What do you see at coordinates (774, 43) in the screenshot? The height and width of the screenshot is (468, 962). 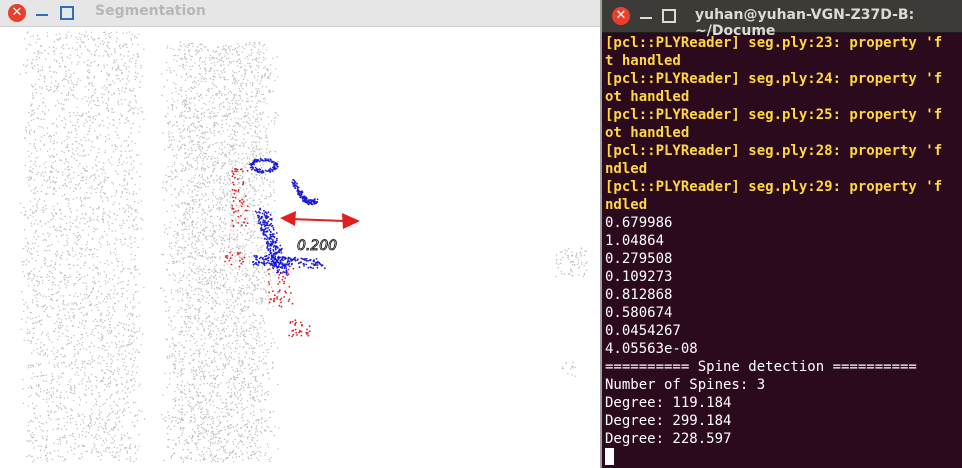 I see `terminal-line: [pcl::PLYReader] seg.ply:23: property 'f` at bounding box center [774, 43].